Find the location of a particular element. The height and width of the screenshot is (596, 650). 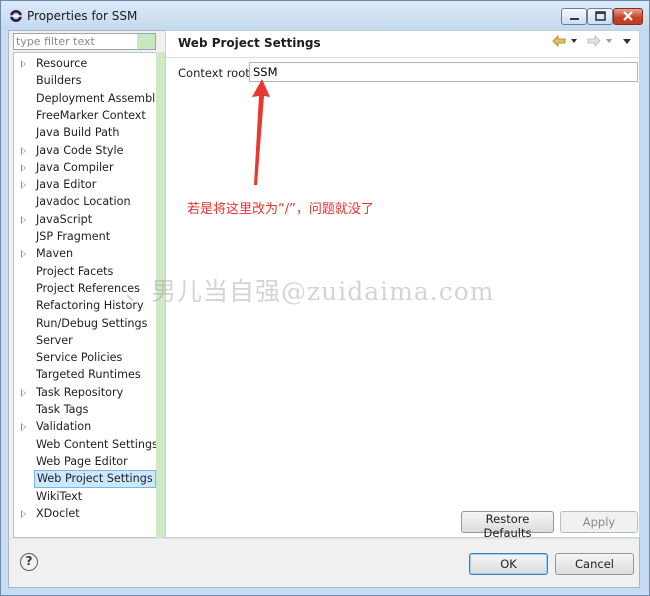

ok-button: OK is located at coordinates (508, 564).